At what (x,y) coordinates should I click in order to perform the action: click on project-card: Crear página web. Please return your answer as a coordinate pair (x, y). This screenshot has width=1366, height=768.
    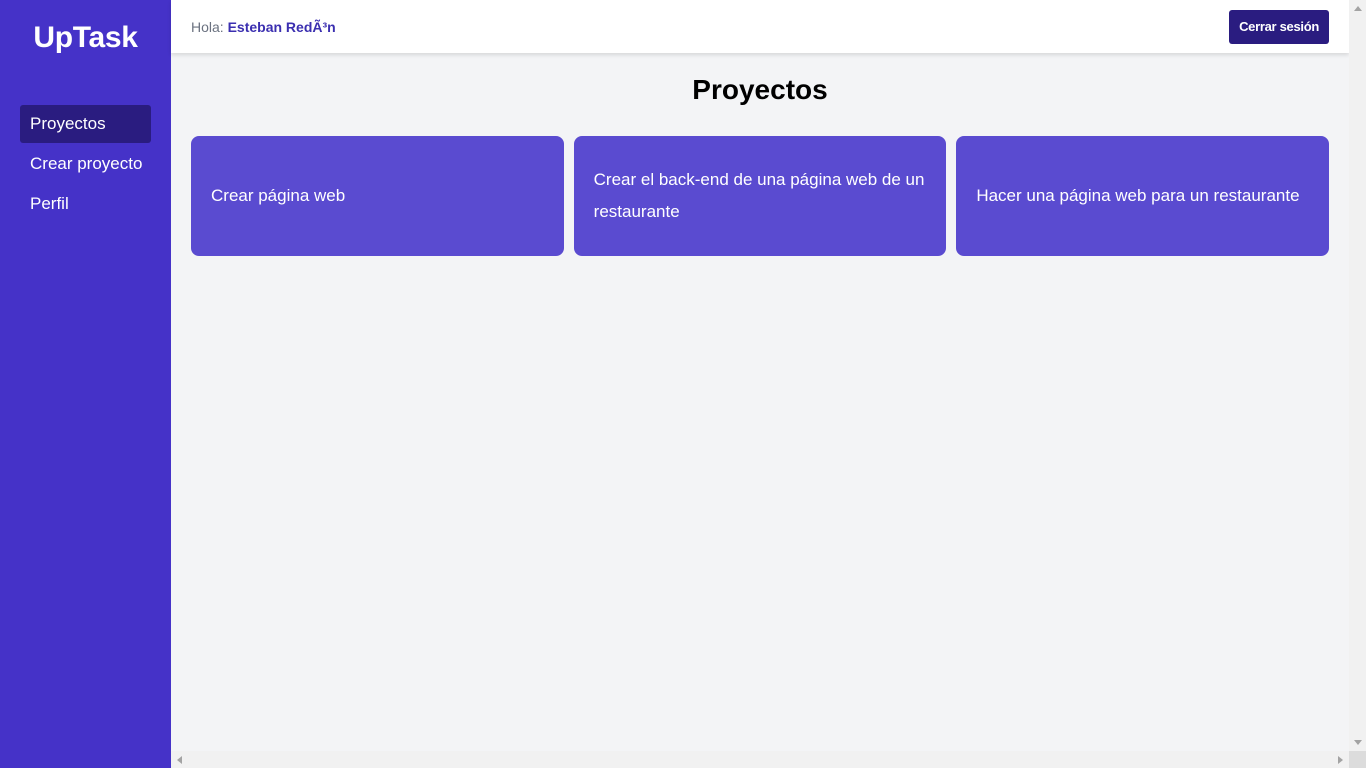
    Looking at the image, I should click on (377, 196).